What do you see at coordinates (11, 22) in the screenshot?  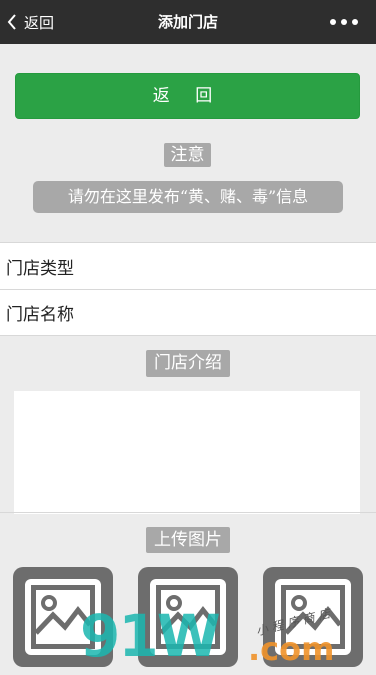 I see `chevron-left-icon` at bounding box center [11, 22].